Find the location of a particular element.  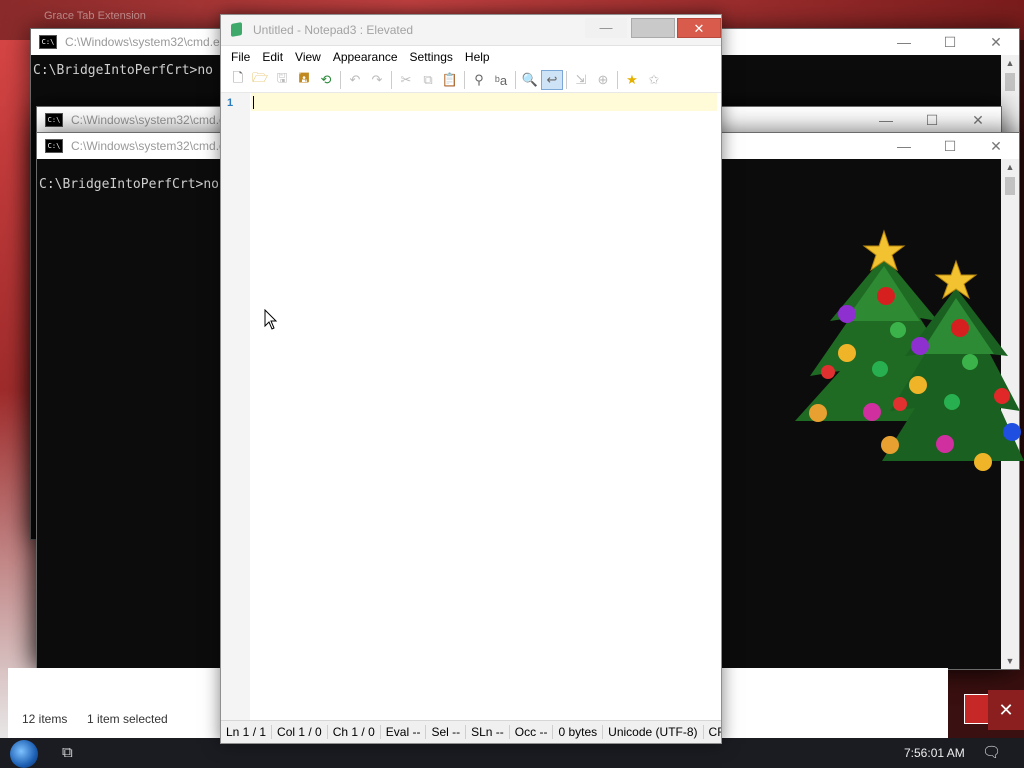

save-as-icon: 🖪 is located at coordinates (304, 80).